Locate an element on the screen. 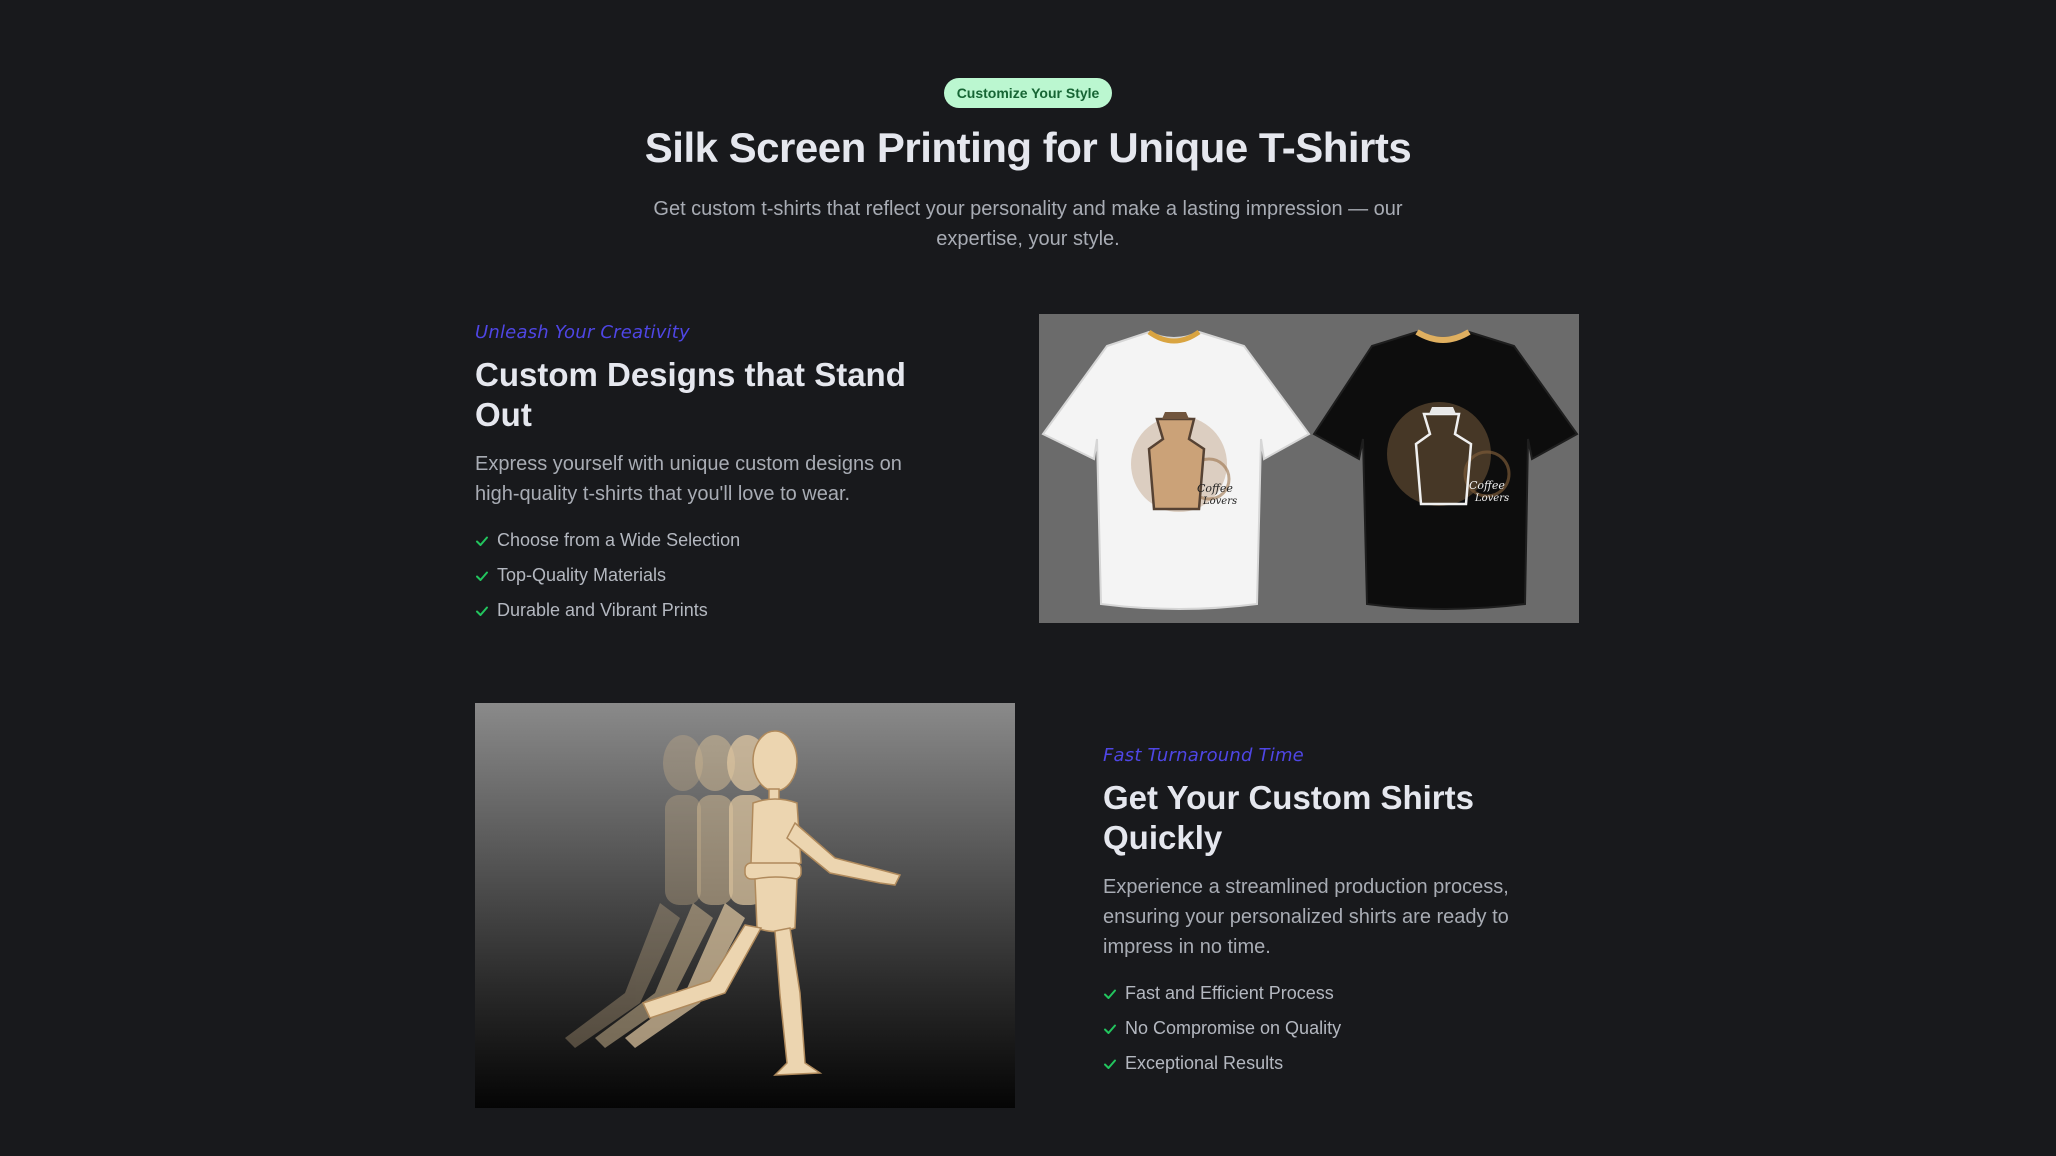  mannequin-image is located at coordinates (745, 905).